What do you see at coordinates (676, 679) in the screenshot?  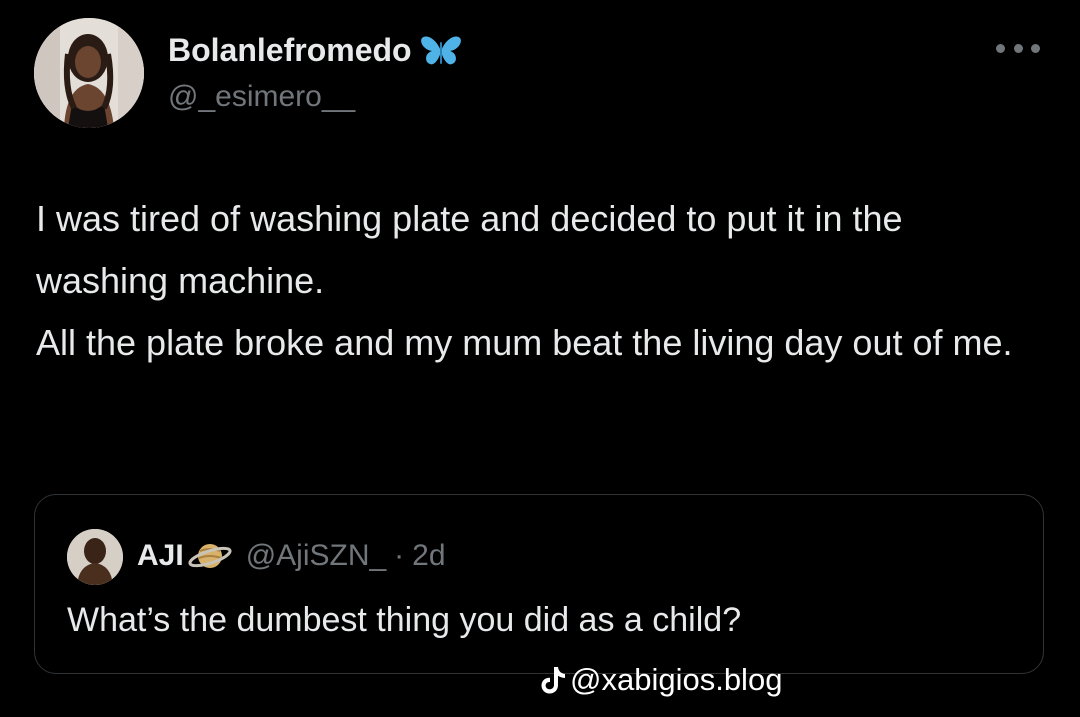 I see `watermark-text: @xabigios.blog` at bounding box center [676, 679].